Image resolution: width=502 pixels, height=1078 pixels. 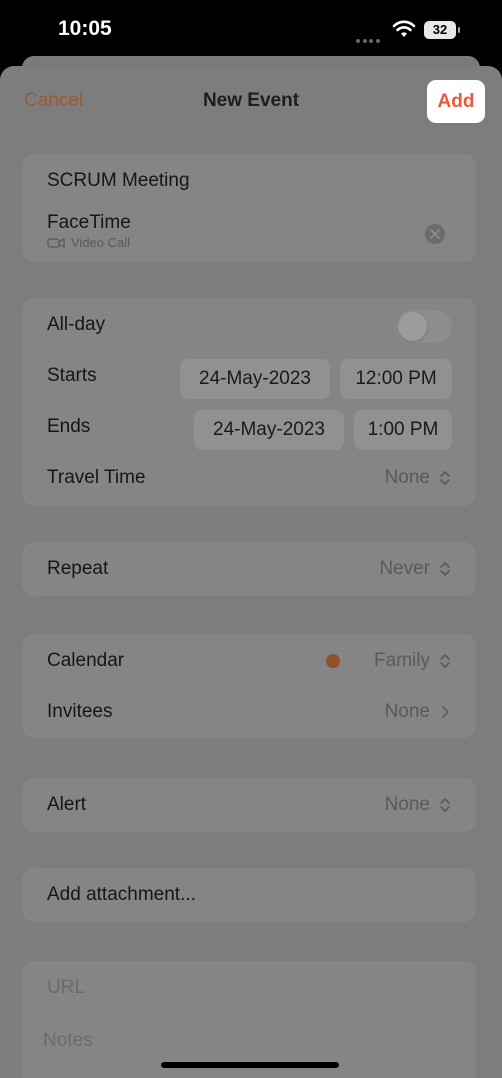 What do you see at coordinates (396, 379) in the screenshot?
I see `starts-time-button: 12:00 PM` at bounding box center [396, 379].